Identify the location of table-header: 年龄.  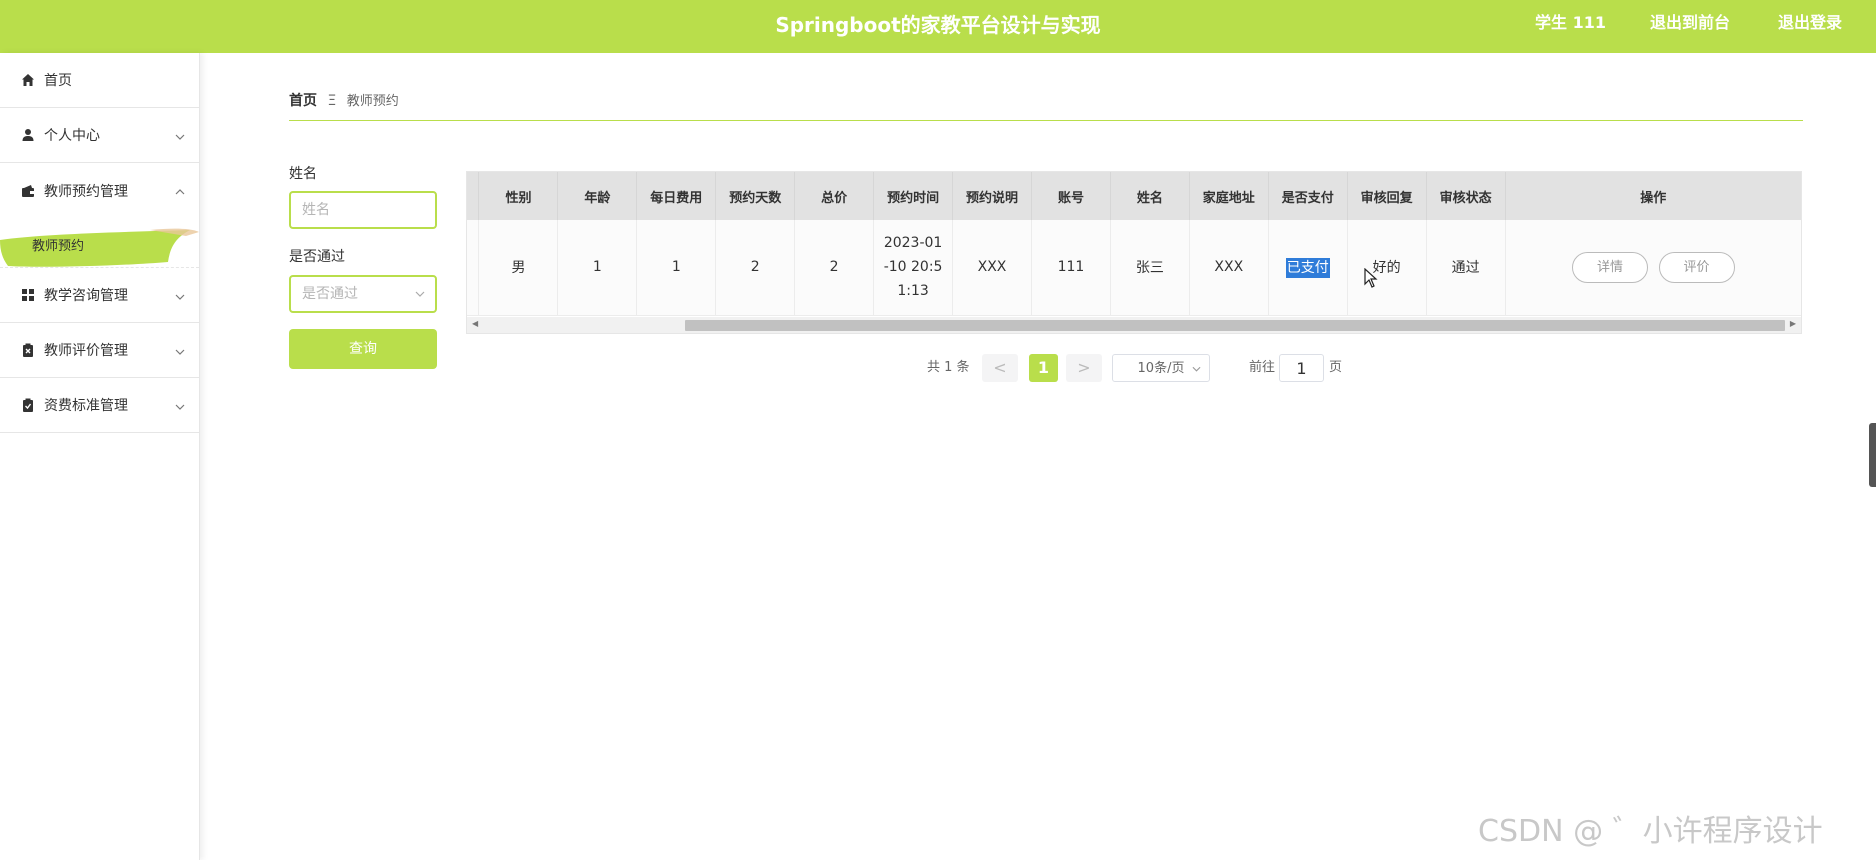
(597, 196).